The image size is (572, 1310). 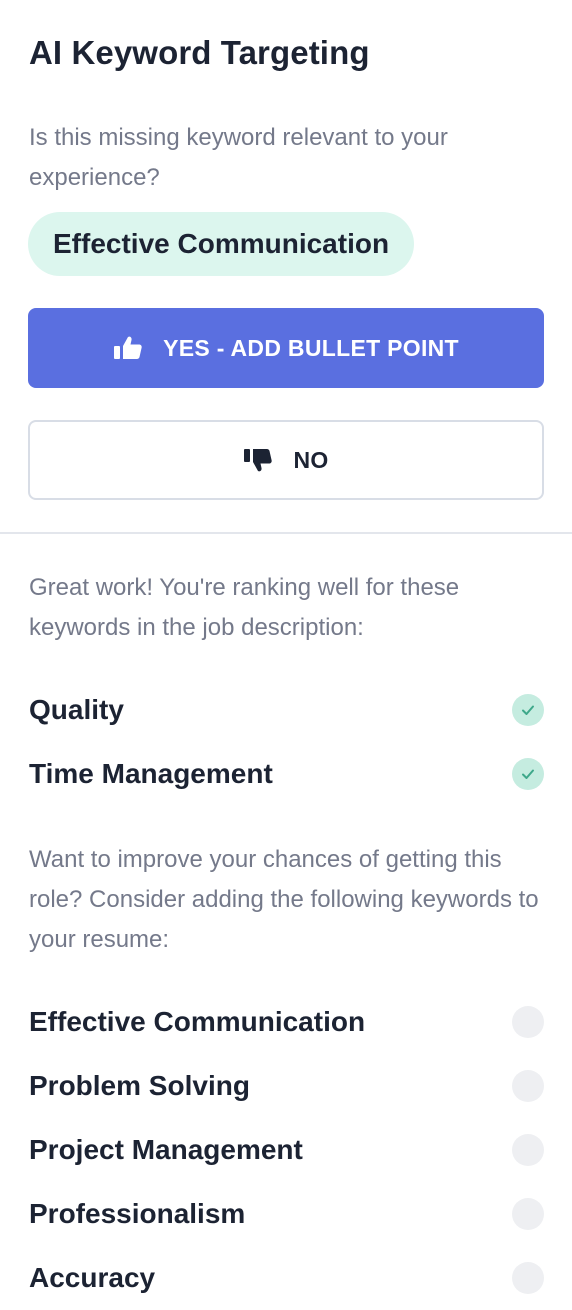 What do you see at coordinates (286, 460) in the screenshot?
I see `no-button: NO` at bounding box center [286, 460].